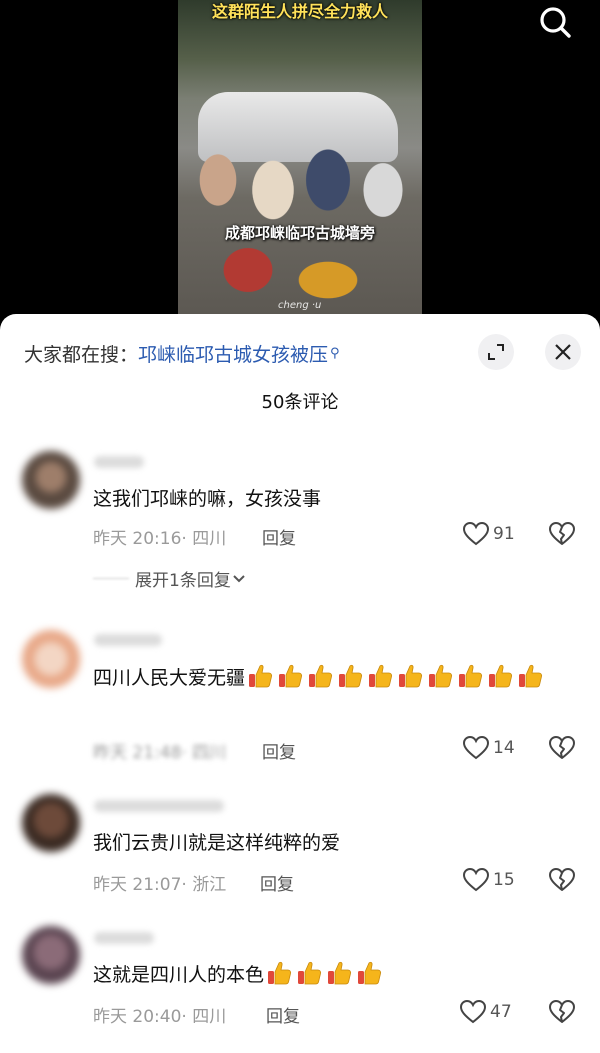  I want to click on comment-meta: 昨天 21:48· 四川, so click(159, 750).